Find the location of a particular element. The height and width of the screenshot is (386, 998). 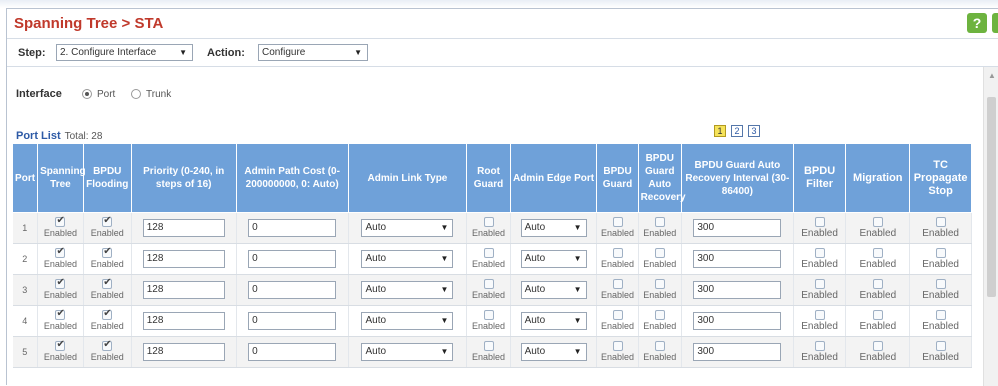

page-1-link: 1 is located at coordinates (720, 131).